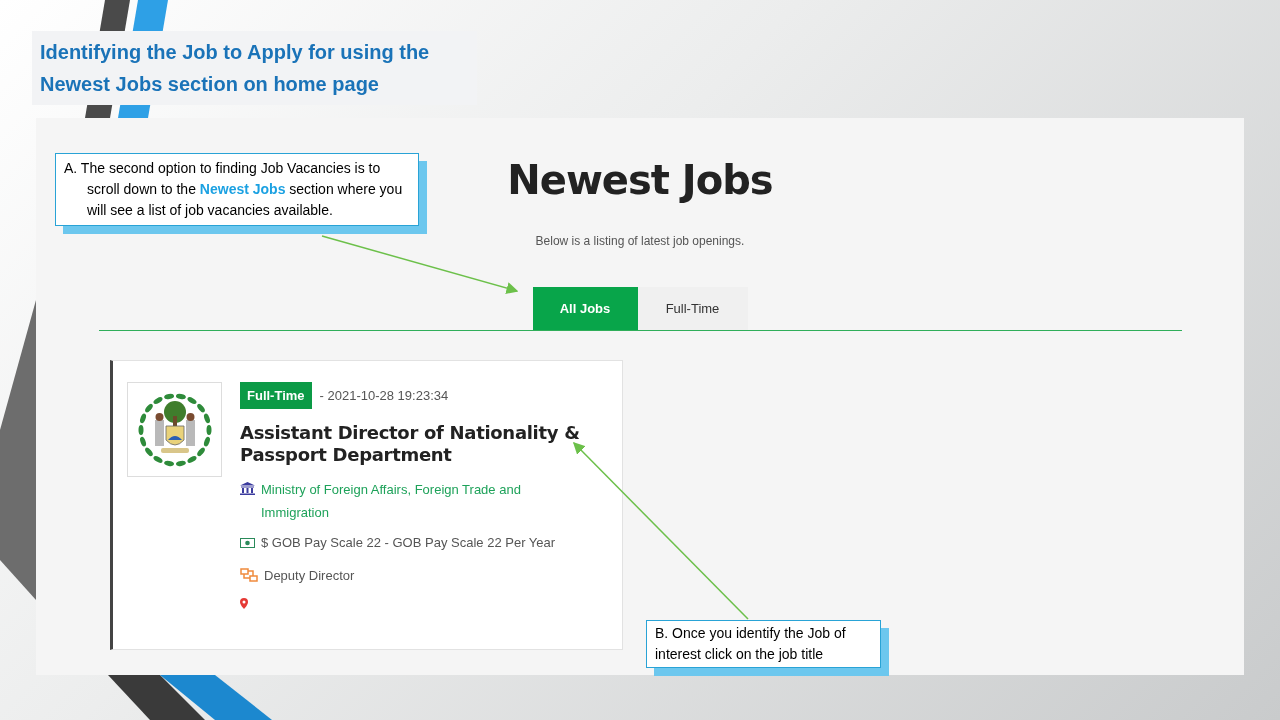 This screenshot has height=720, width=1280. I want to click on cash-icon, so click(247, 542).